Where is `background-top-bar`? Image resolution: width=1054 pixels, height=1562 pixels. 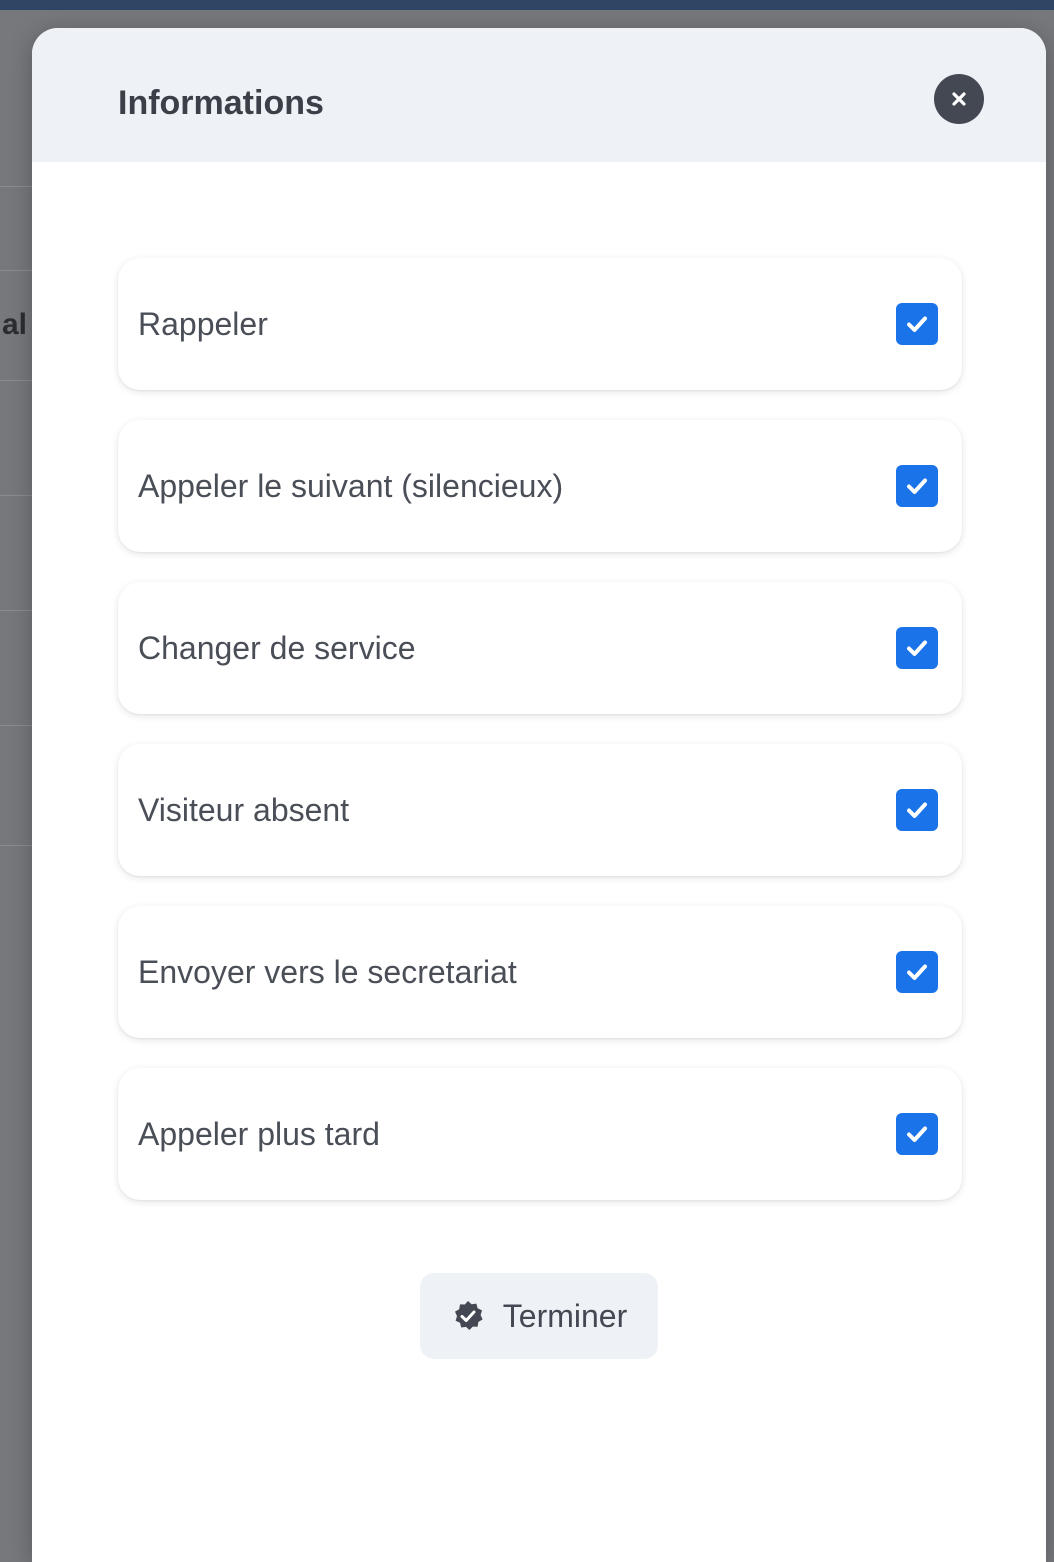 background-top-bar is located at coordinates (527, 5).